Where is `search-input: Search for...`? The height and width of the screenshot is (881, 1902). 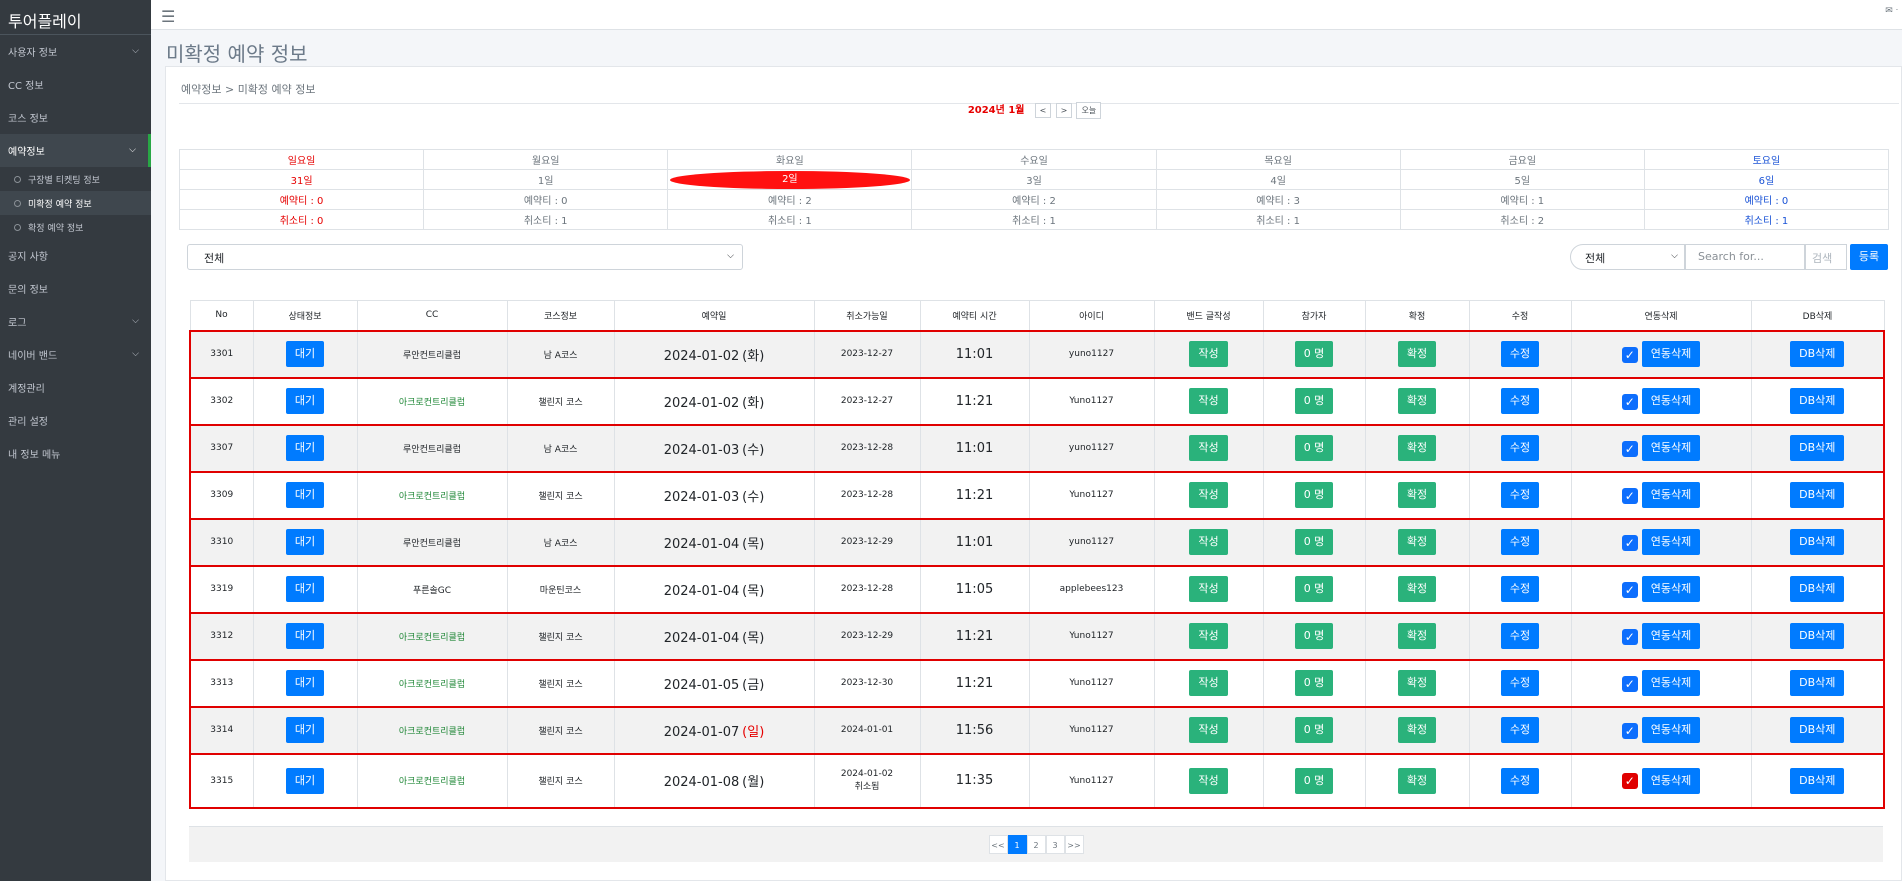 search-input: Search for... is located at coordinates (1745, 257).